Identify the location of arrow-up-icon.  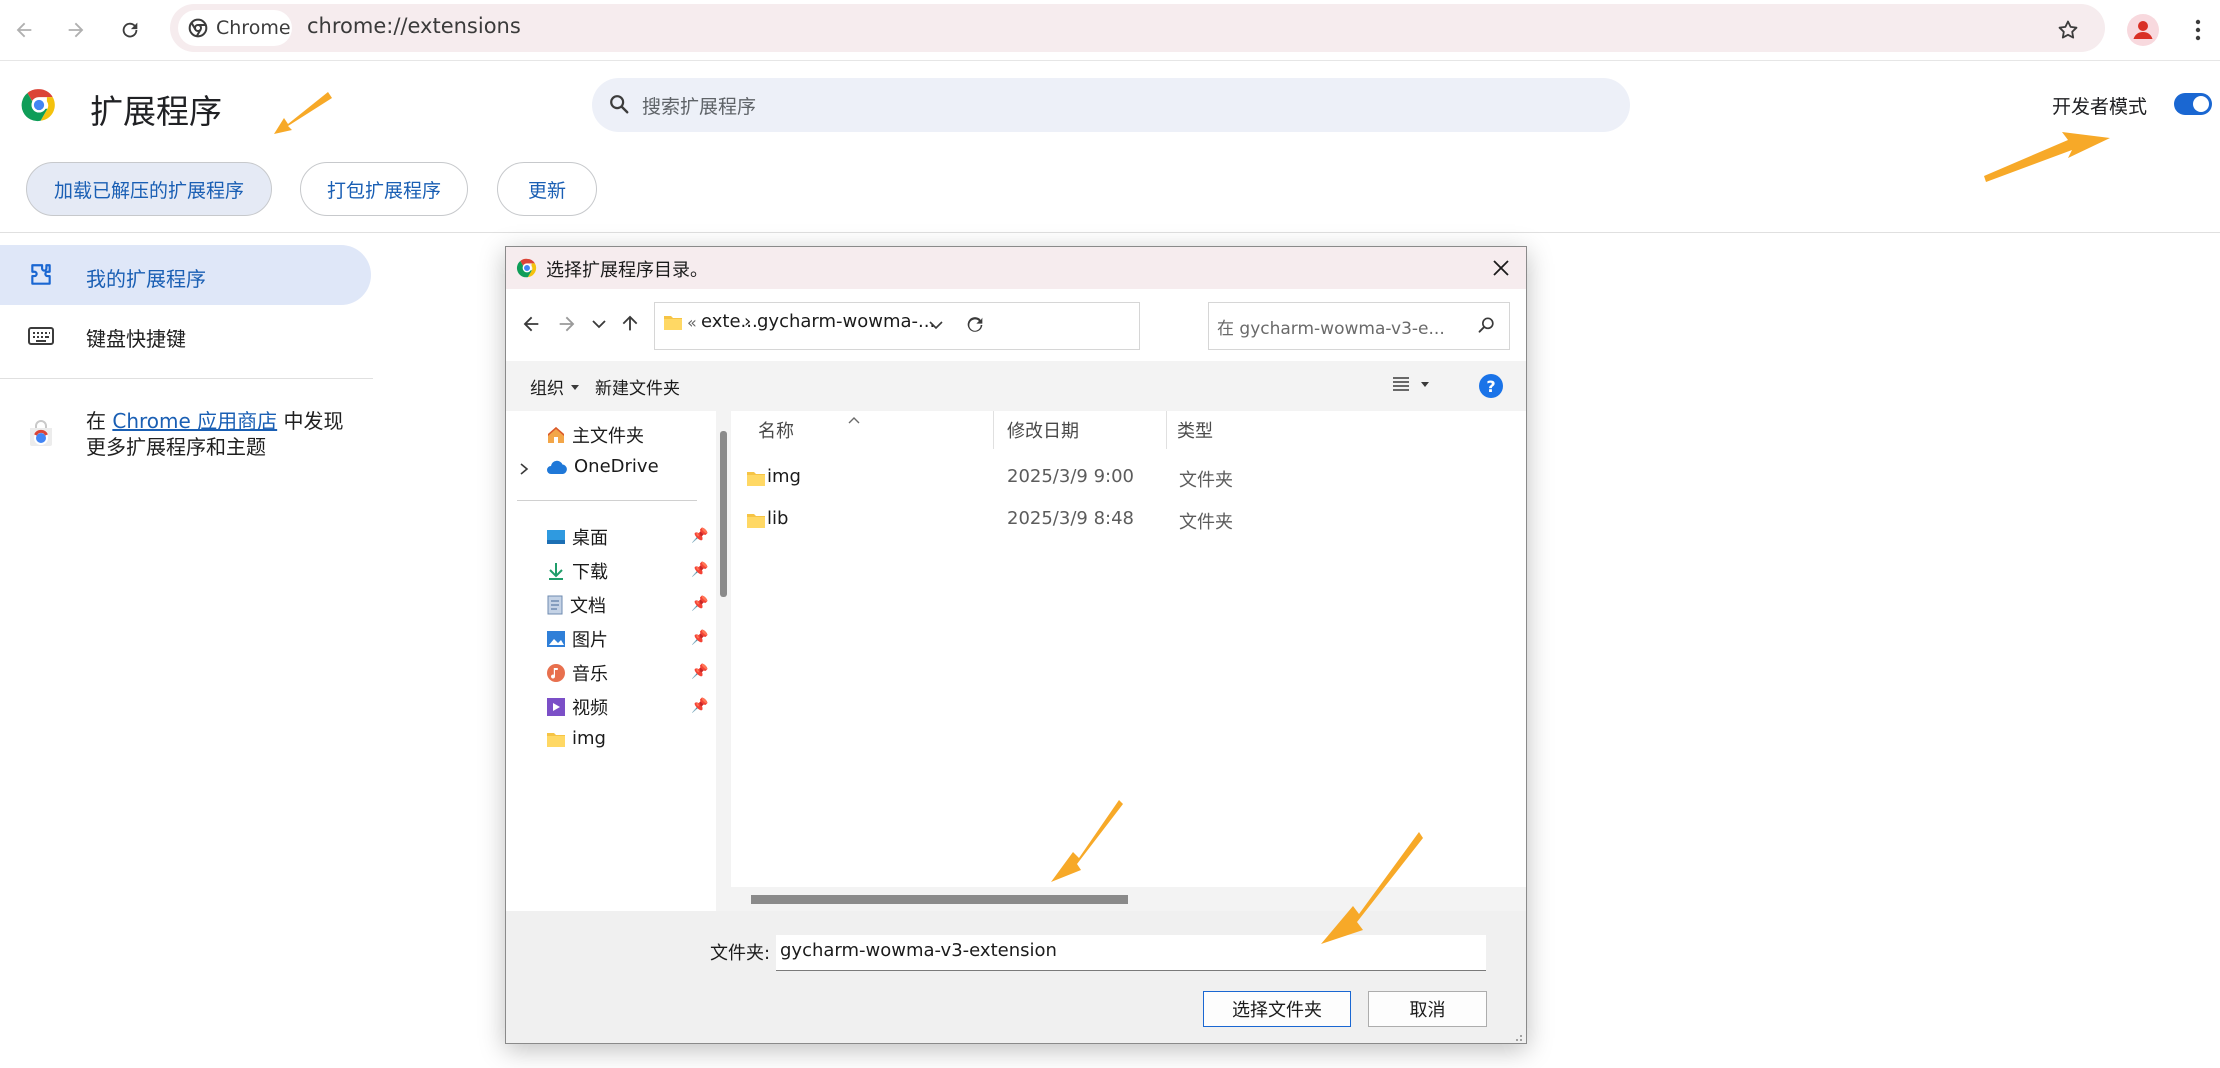
(630, 323).